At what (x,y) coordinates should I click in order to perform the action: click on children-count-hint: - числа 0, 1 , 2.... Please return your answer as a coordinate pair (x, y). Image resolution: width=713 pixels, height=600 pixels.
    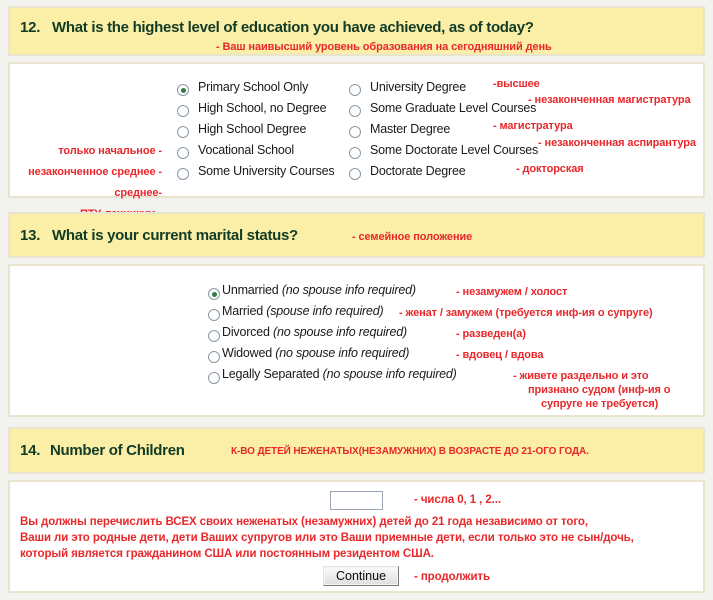
    Looking at the image, I should click on (457, 500).